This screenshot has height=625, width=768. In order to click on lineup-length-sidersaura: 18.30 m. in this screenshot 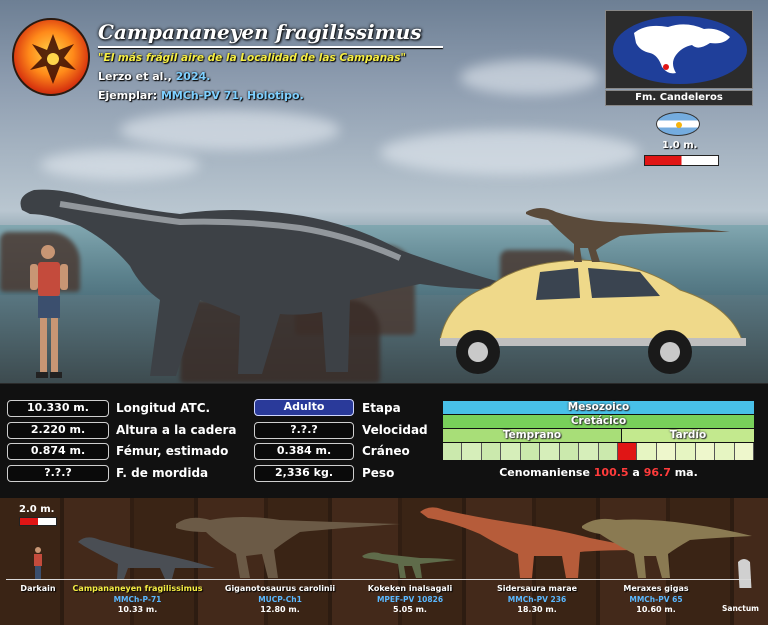, I will do `click(537, 609)`.